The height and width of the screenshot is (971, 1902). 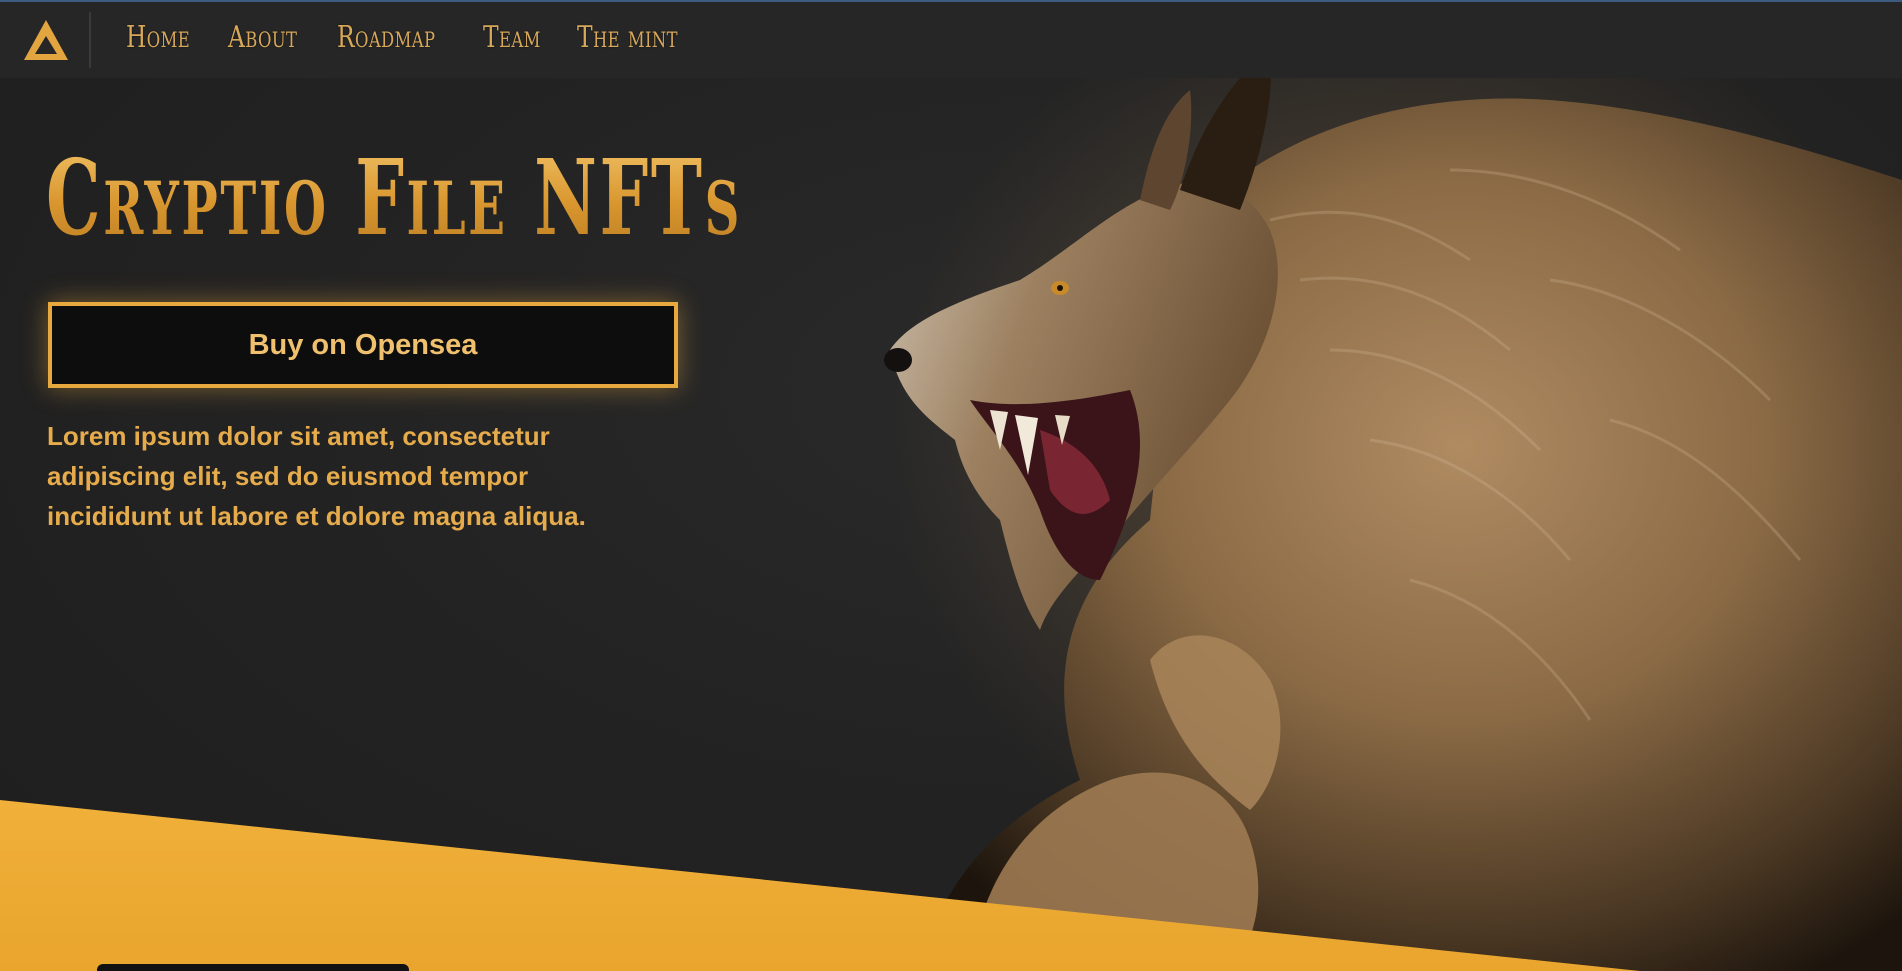 I want to click on hero-title: Cryptio File NFTs, so click(x=394, y=197).